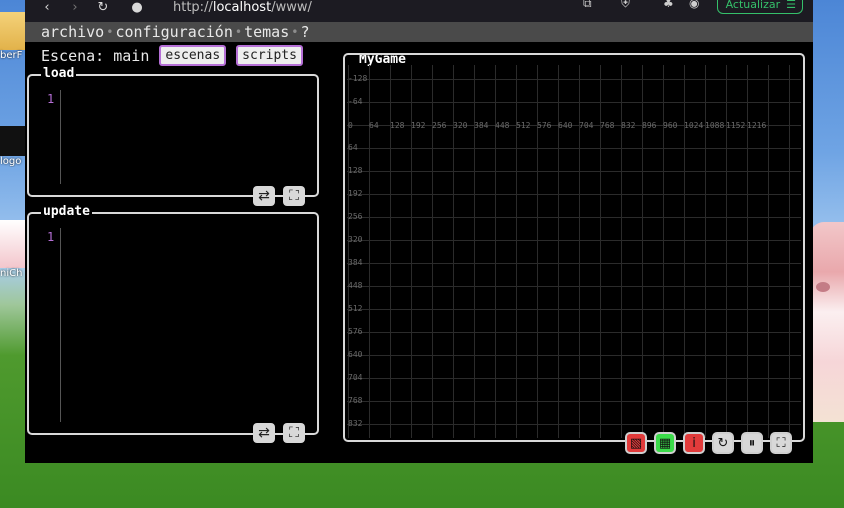 The width and height of the screenshot is (844, 508). Describe the element at coordinates (587, 5) in the screenshot. I see `share-icon: ⧉` at that location.